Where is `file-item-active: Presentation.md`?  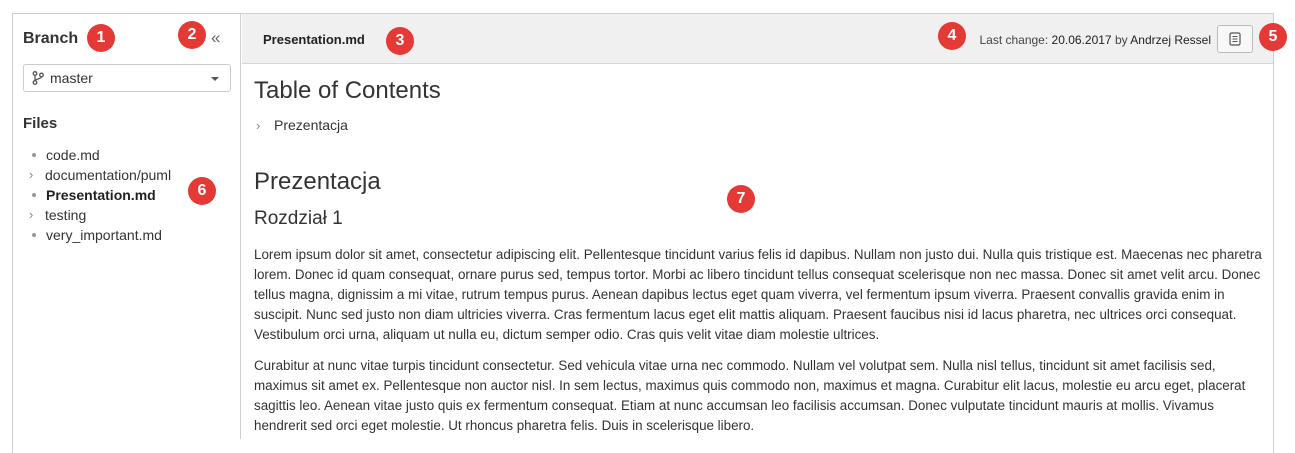
file-item-active: Presentation.md is located at coordinates (100, 195).